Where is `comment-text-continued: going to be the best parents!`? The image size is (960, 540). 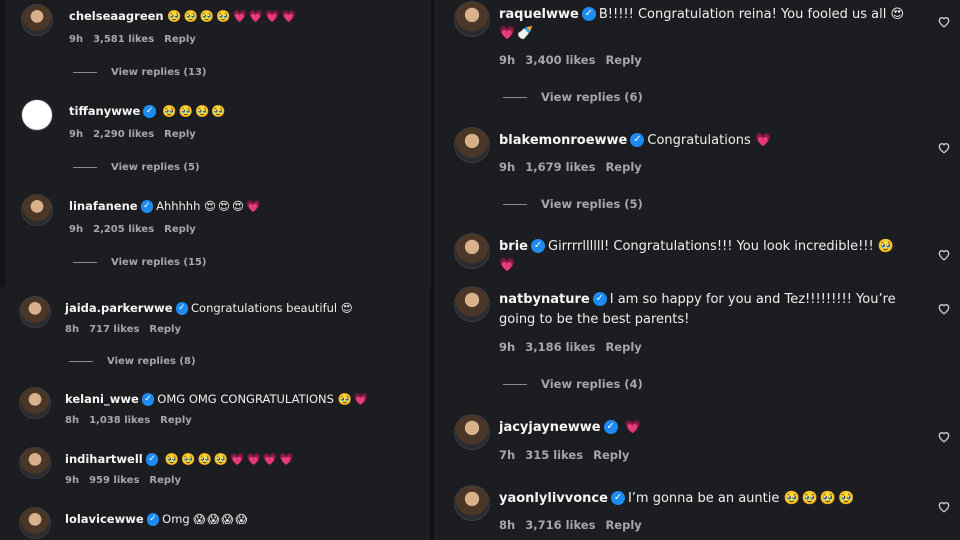 comment-text-continued: going to be the best parents! is located at coordinates (594, 319).